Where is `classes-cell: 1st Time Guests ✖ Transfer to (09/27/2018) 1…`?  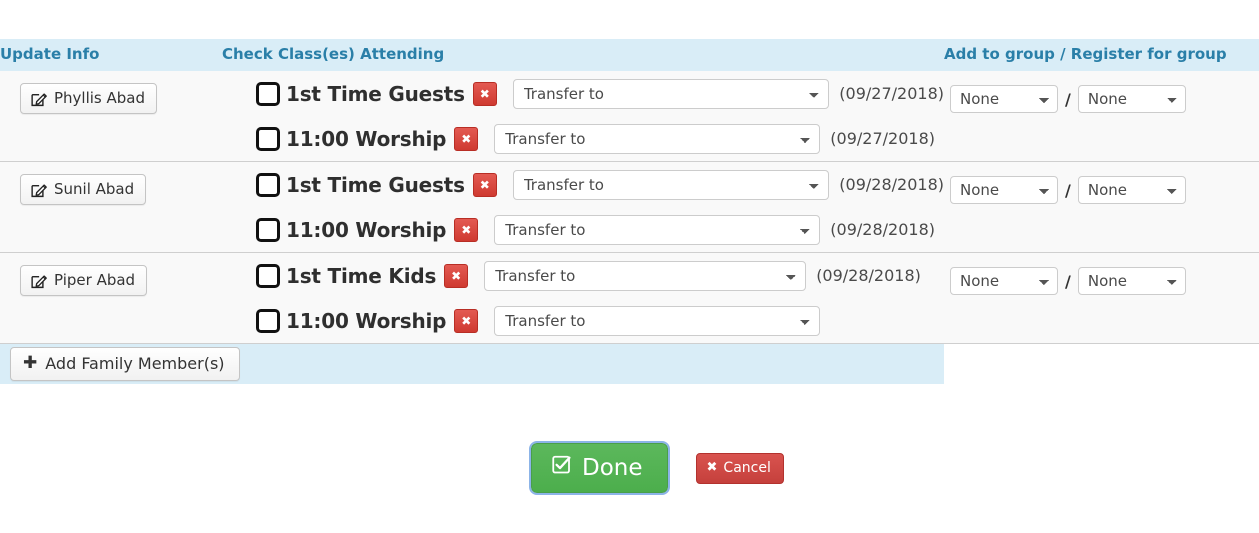
classes-cell: 1st Time Guests ✖ Transfer to (09/27/2018) 1… is located at coordinates (583, 116).